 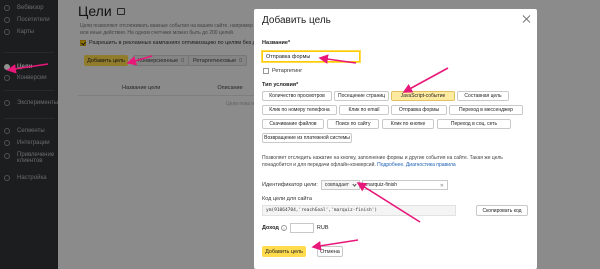 What do you see at coordinates (296, 20) in the screenshot?
I see `dialog-title: Добавить цель` at bounding box center [296, 20].